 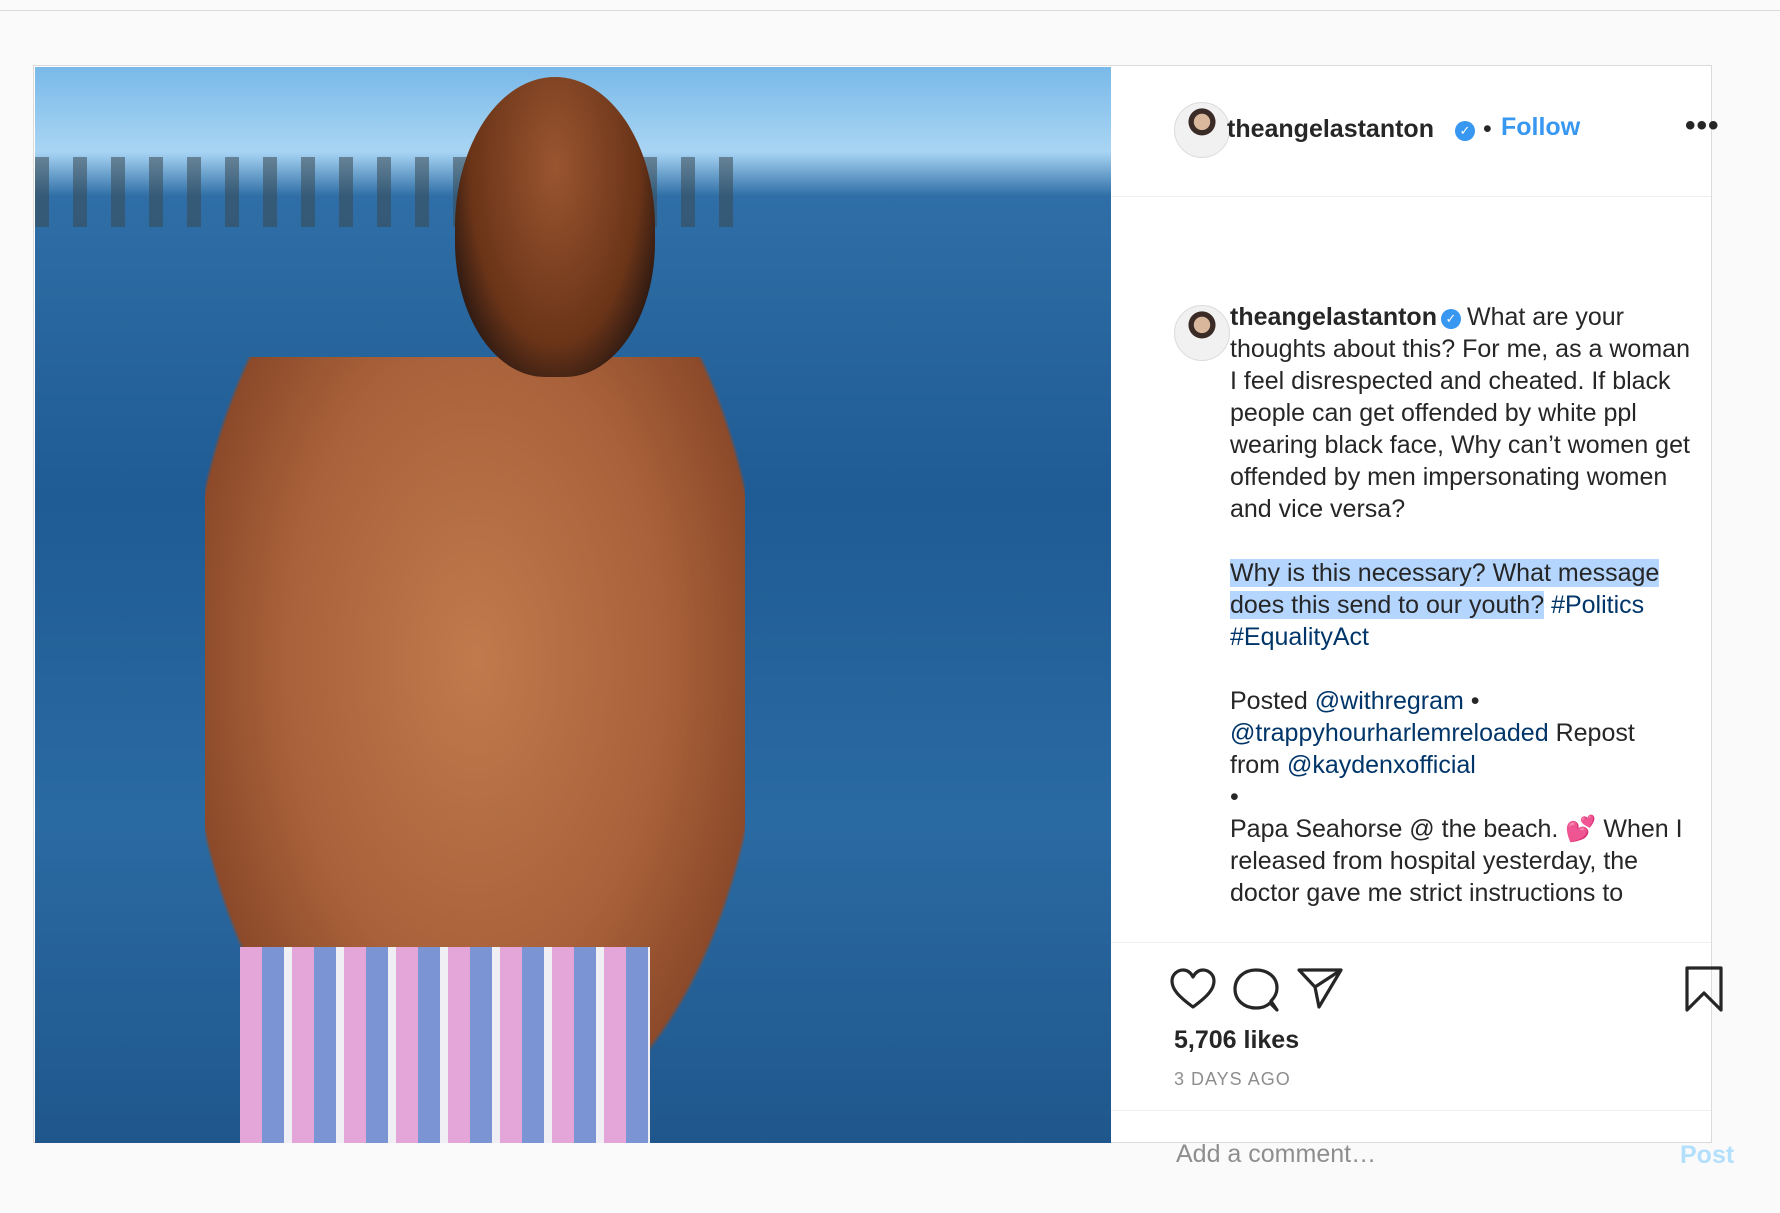 I want to click on caption-username: theangelastanton, so click(x=1333, y=317).